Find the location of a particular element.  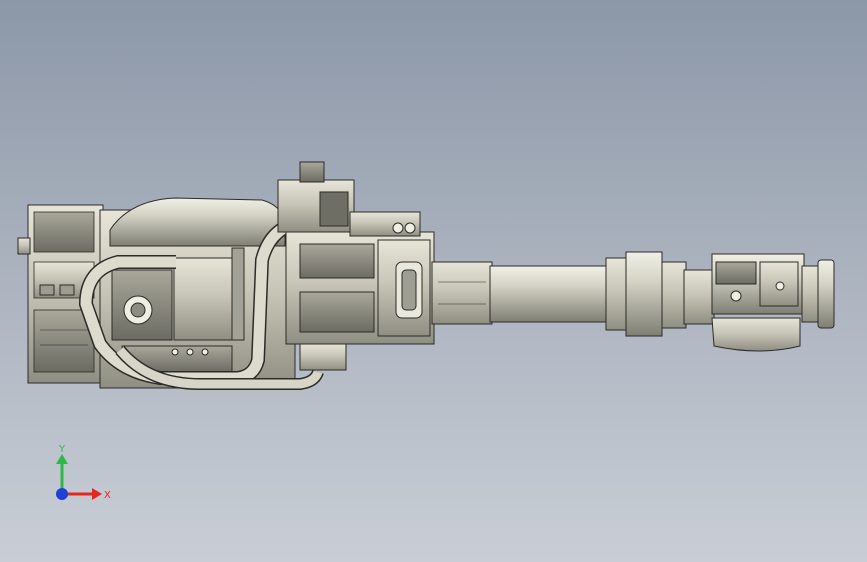

top-motor is located at coordinates (316, 197).